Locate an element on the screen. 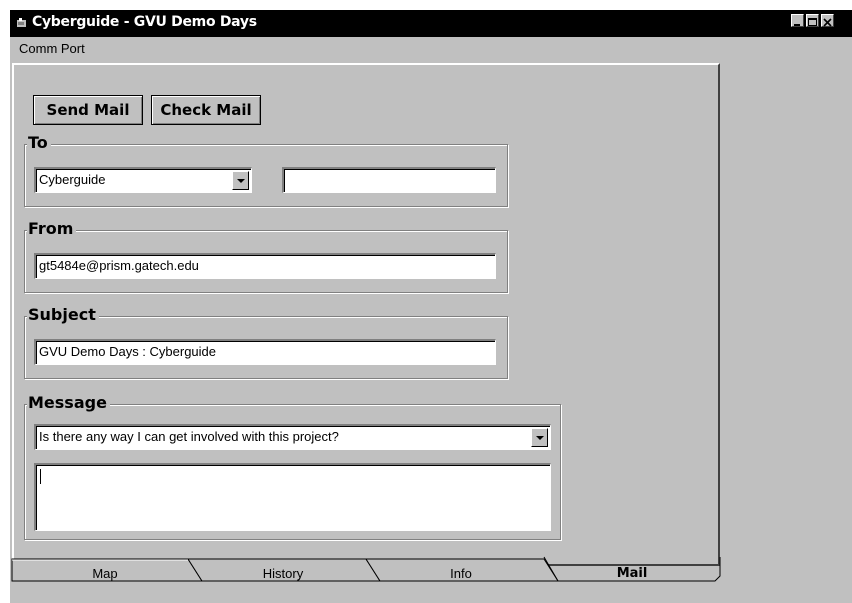 The height and width of the screenshot is (603, 852). to-label: To is located at coordinates (39, 143).